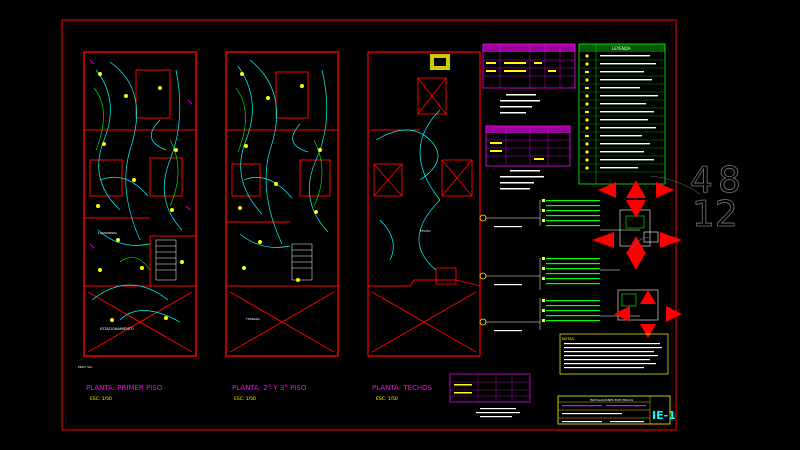  What do you see at coordinates (253, 319) in the screenshot?
I see `second-floor-room-label: TERRAZA` at bounding box center [253, 319].